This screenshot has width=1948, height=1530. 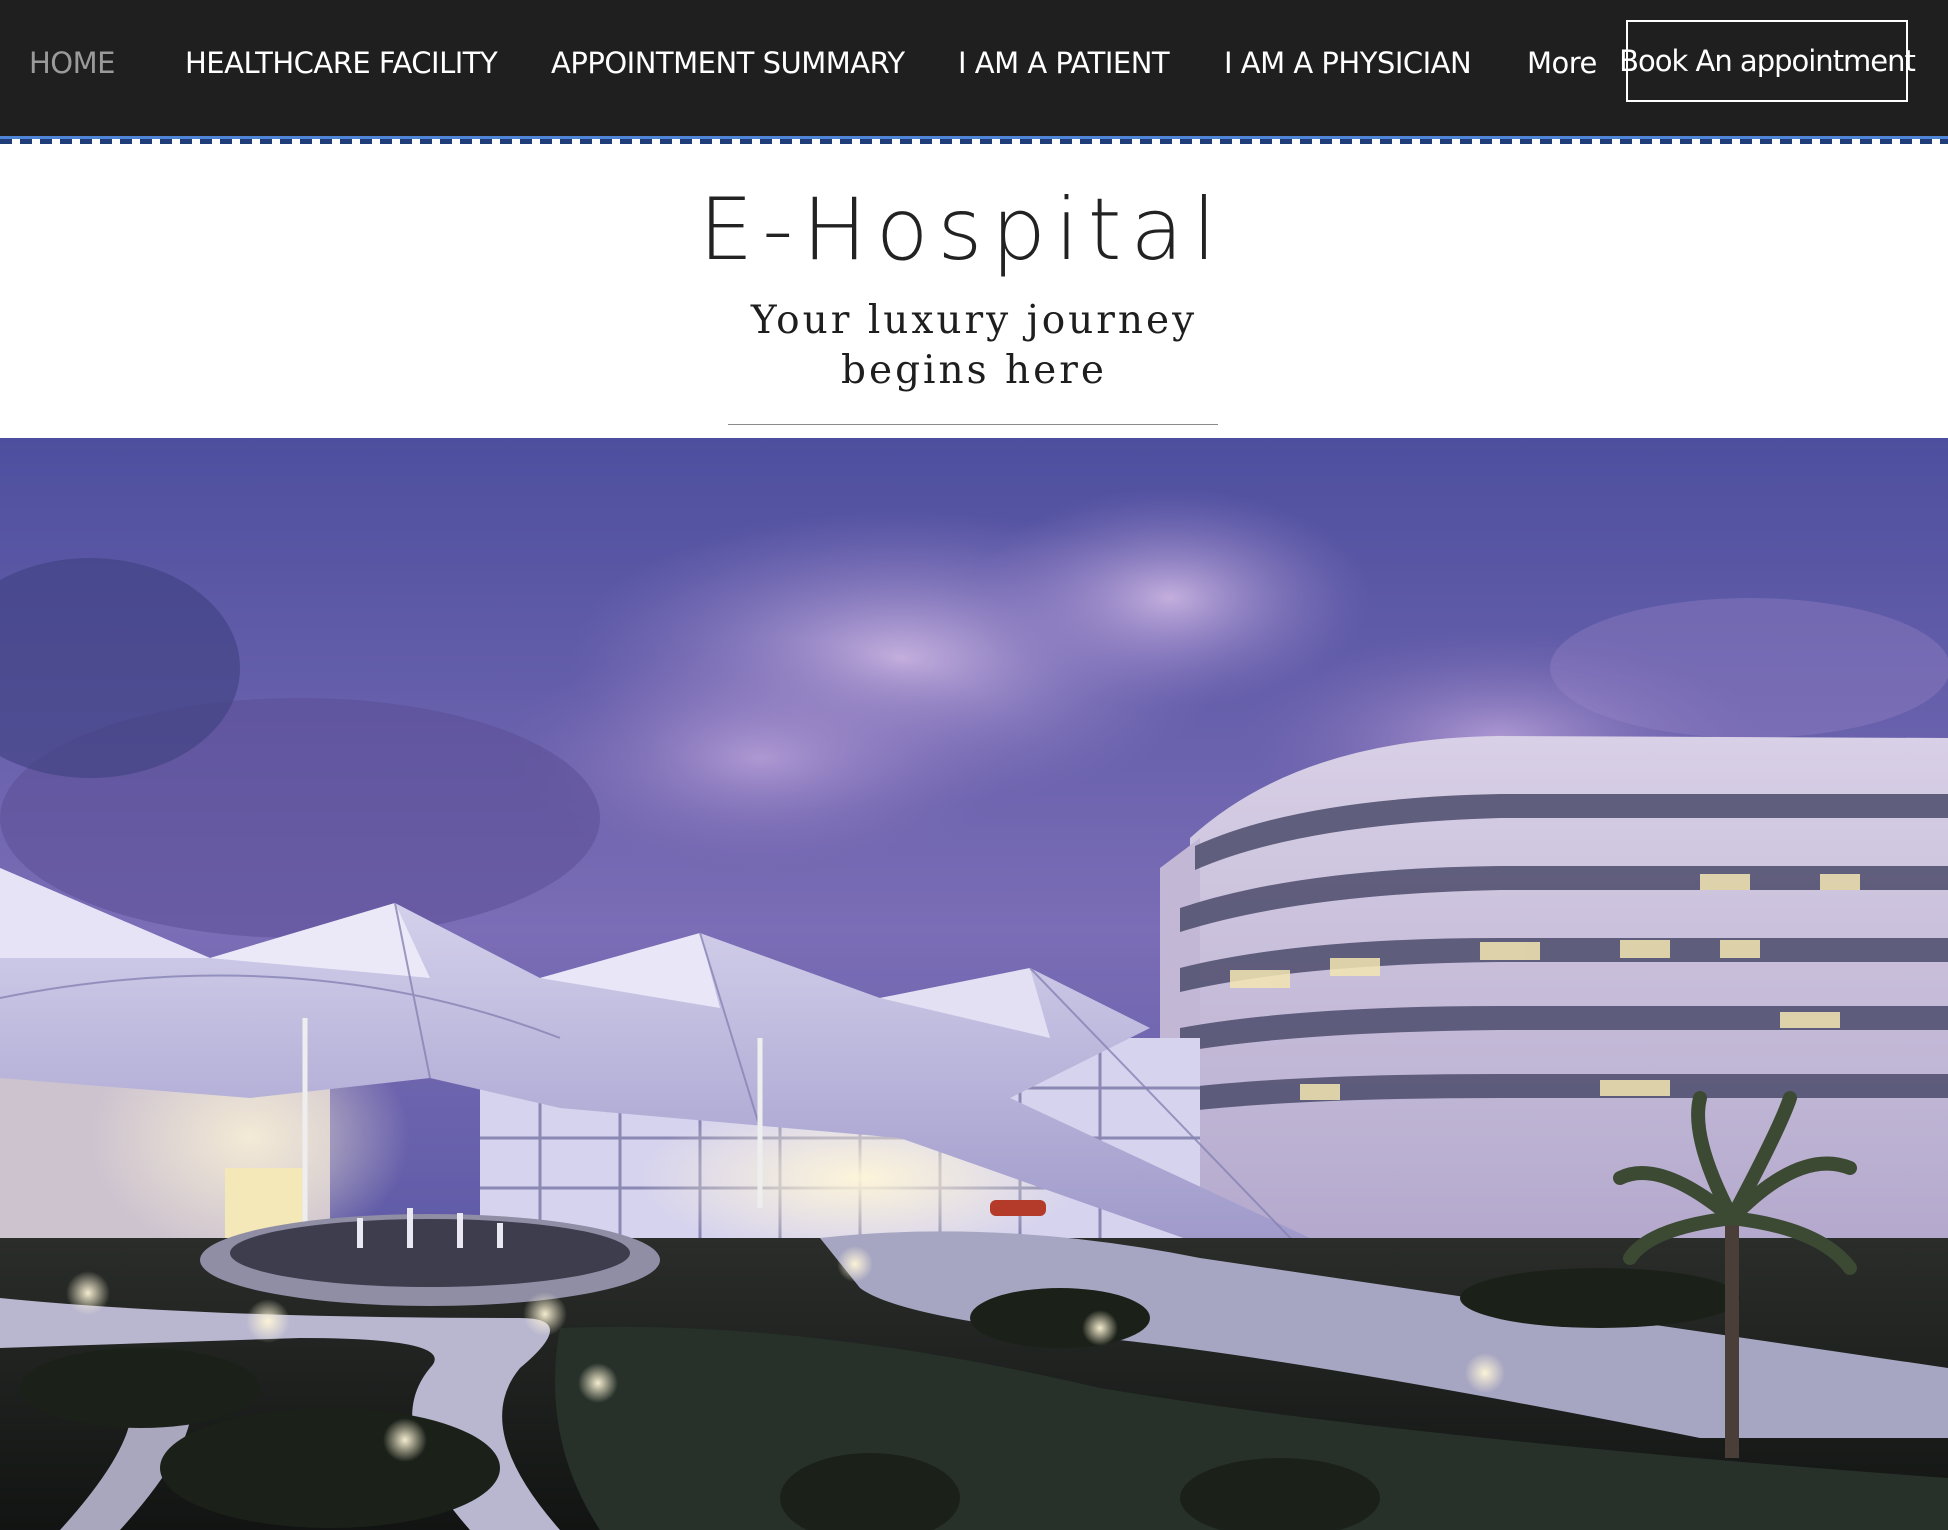 I want to click on nav-item-patient: I AM A PATIENT, so click(x=1064, y=63).